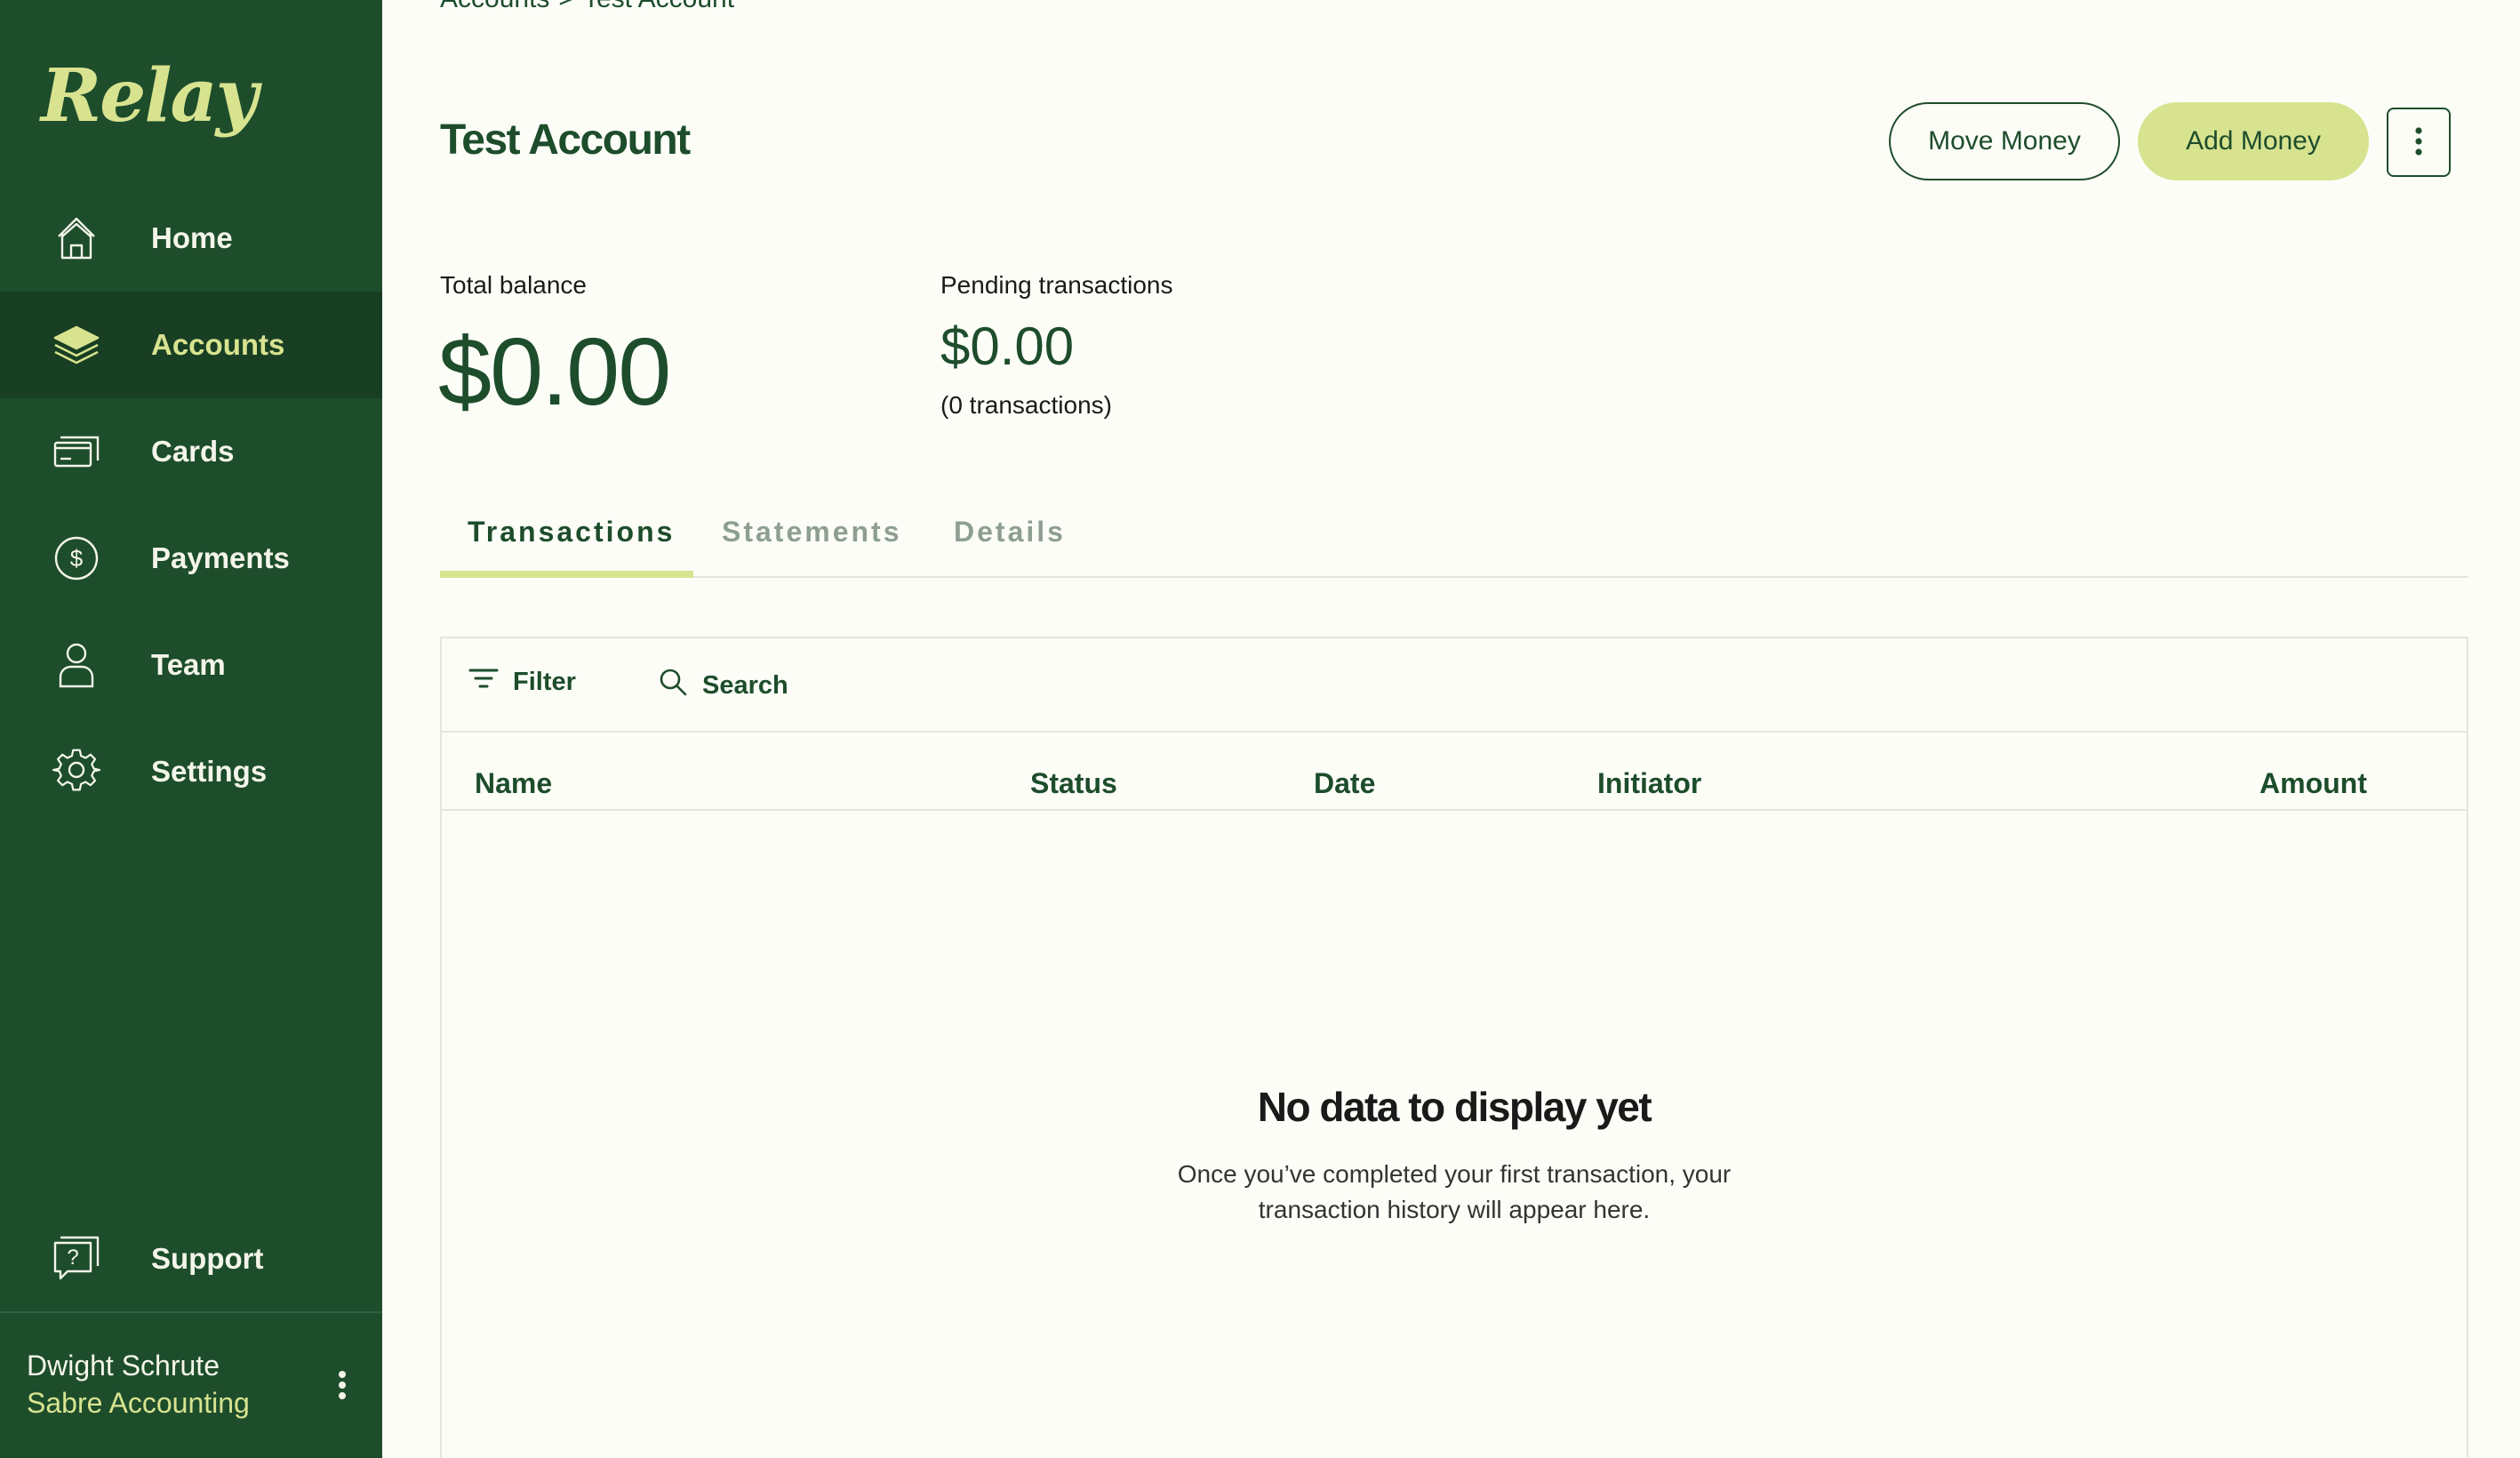 This screenshot has width=2520, height=1458. I want to click on sidebar-item-settings: Settings, so click(191, 772).